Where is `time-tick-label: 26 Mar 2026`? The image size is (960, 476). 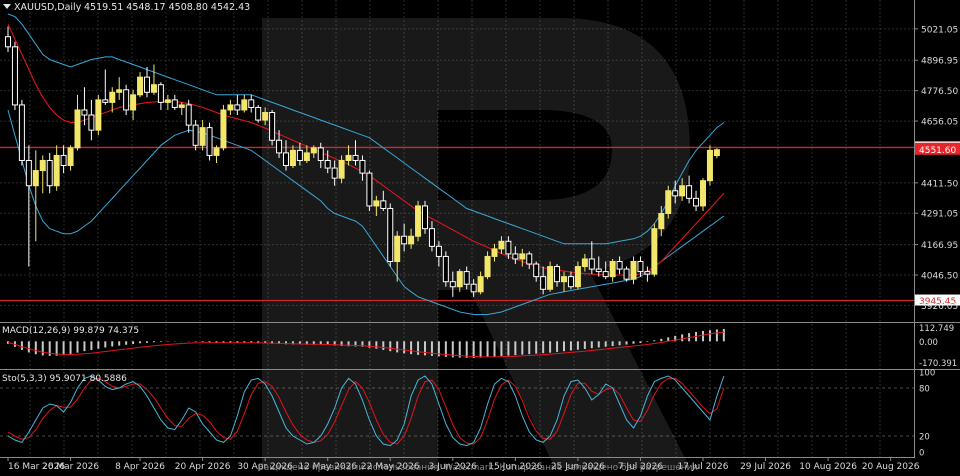
time-tick-label: 26 Mar 2026 is located at coordinates (70, 467).